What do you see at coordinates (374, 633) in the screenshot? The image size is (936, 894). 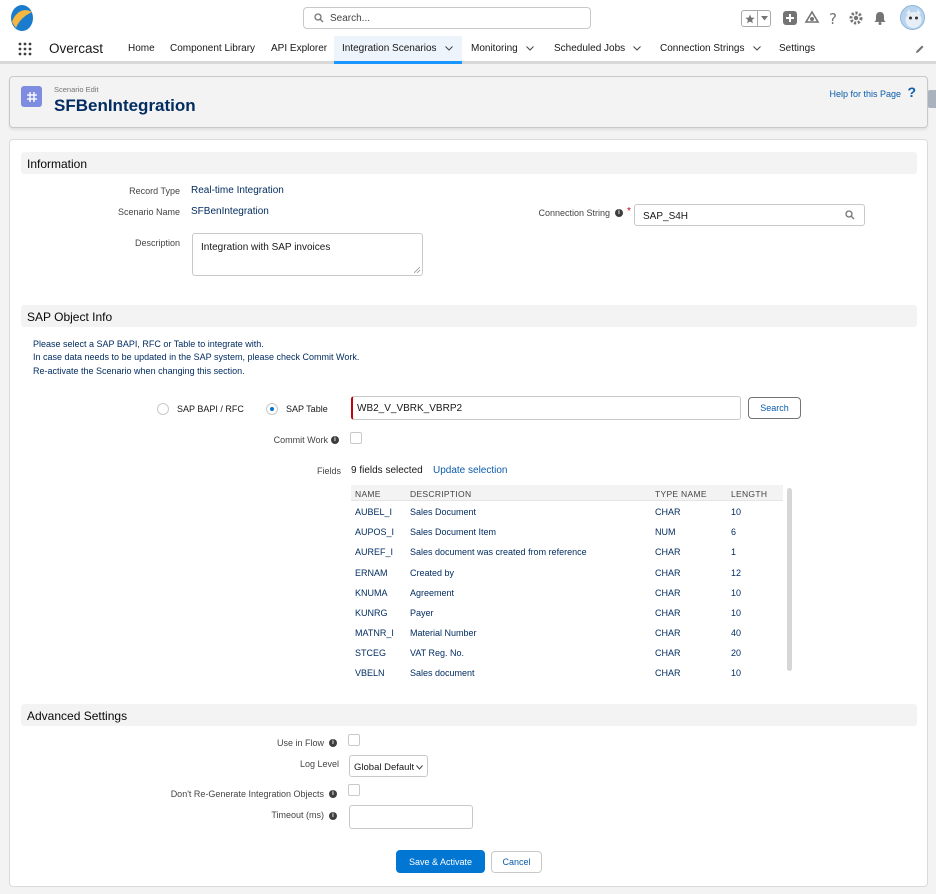 I see `cell-name: MATNR_I` at bounding box center [374, 633].